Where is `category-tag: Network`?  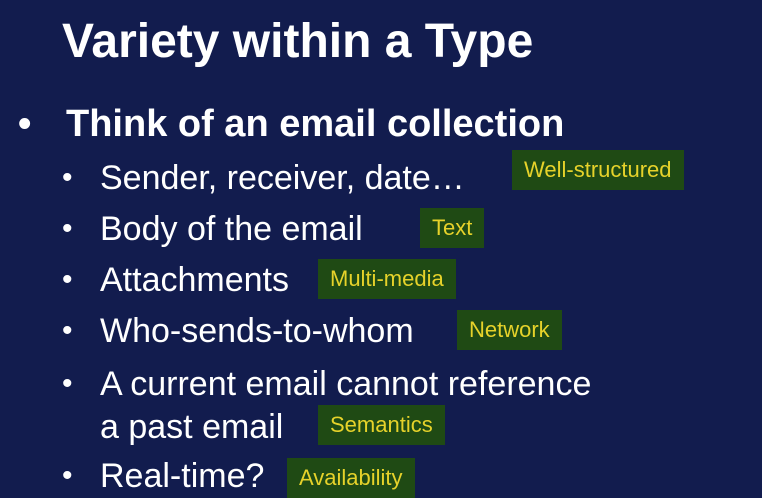
category-tag: Network is located at coordinates (509, 330).